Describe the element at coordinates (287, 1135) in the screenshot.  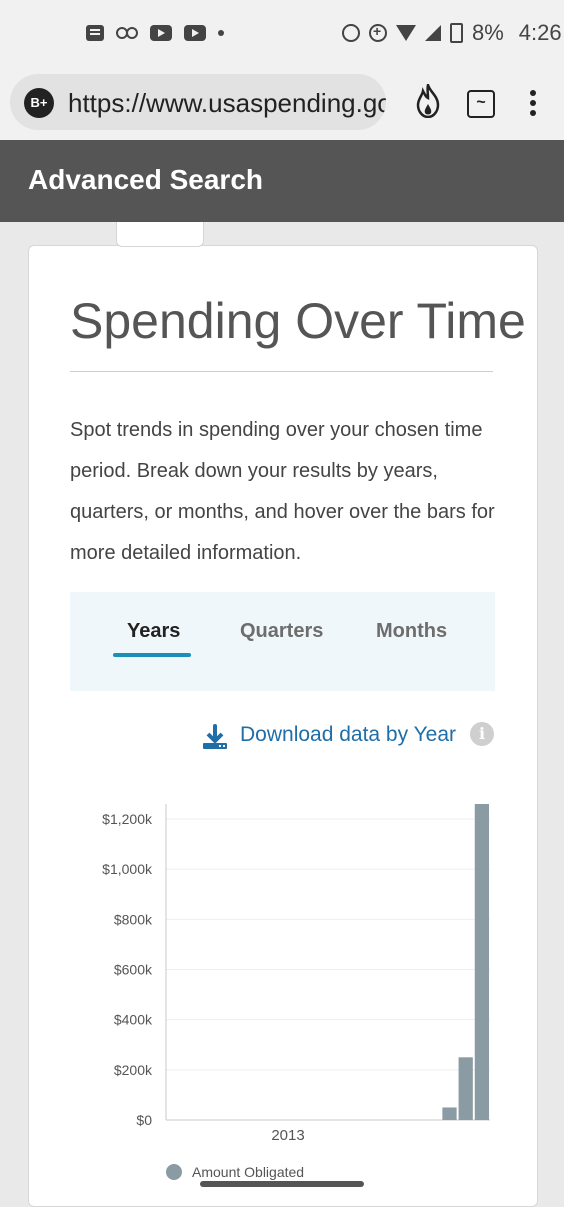
I see `x-tick-label: 2013` at that location.